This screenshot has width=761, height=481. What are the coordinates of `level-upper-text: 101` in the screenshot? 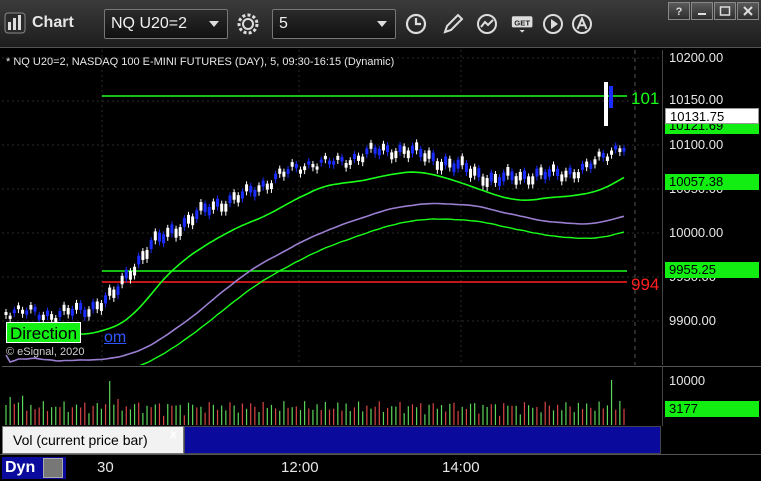 It's located at (645, 98).